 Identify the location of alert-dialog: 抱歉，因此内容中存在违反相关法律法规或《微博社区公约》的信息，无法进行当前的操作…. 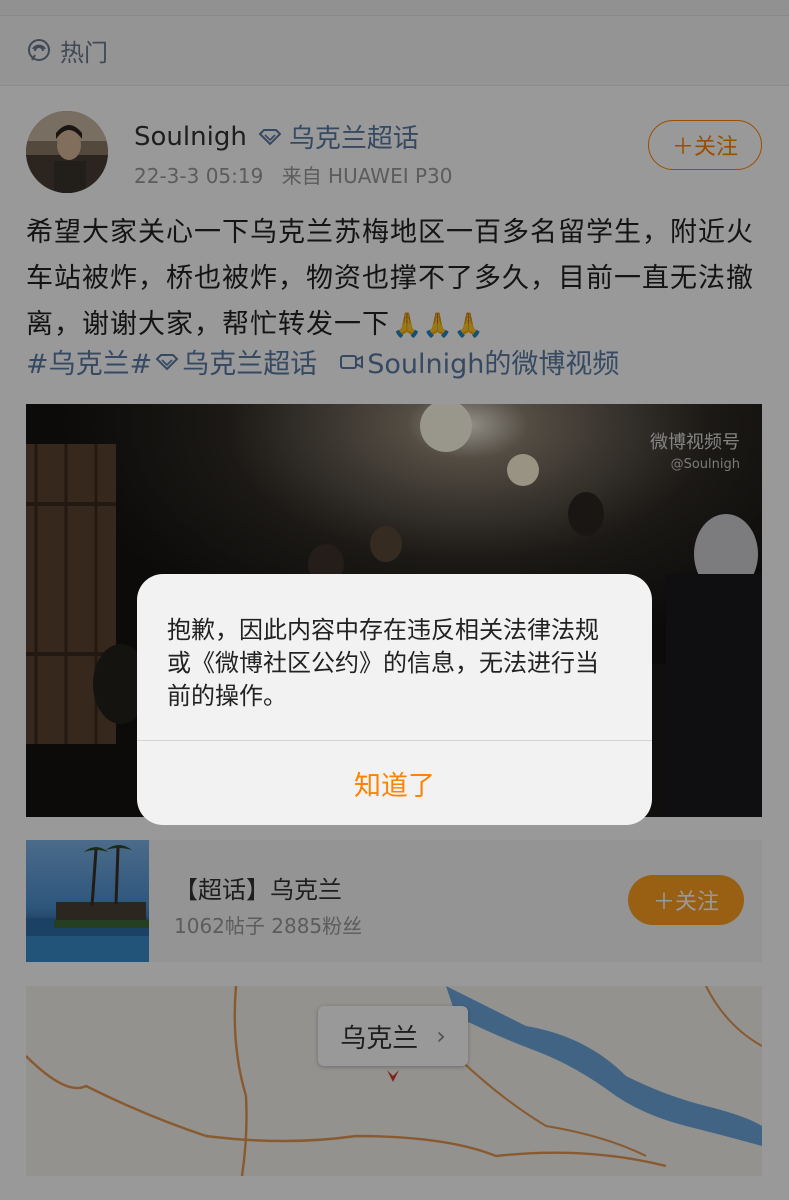
(394, 699).